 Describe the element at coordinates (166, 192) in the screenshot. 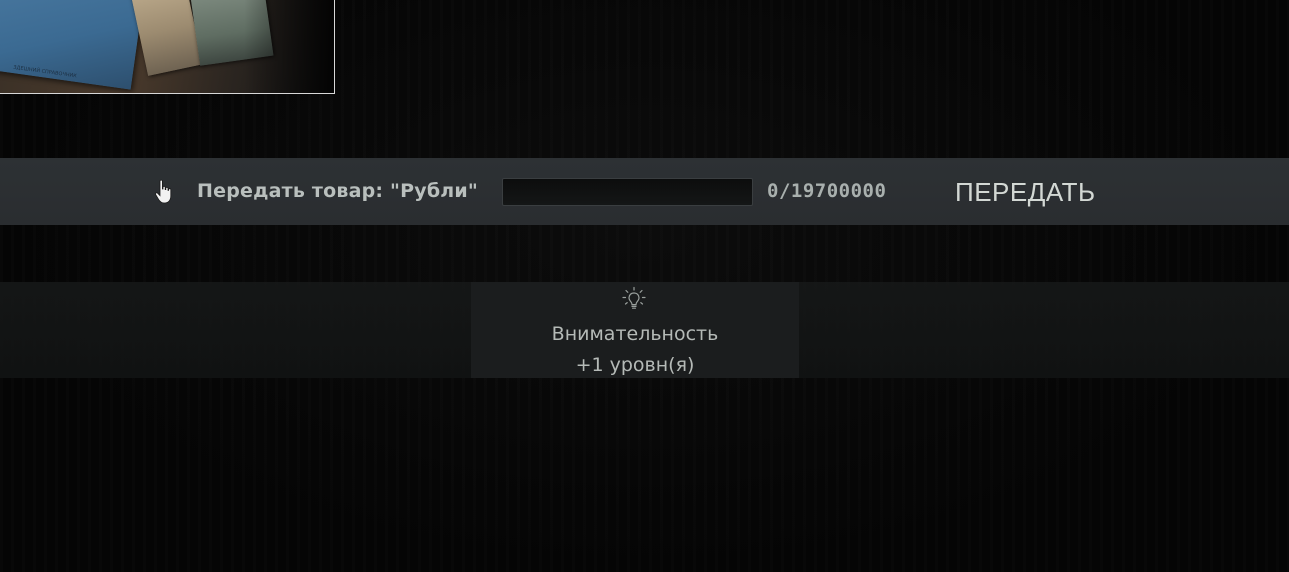

I see `hand-pointer-icon` at that location.